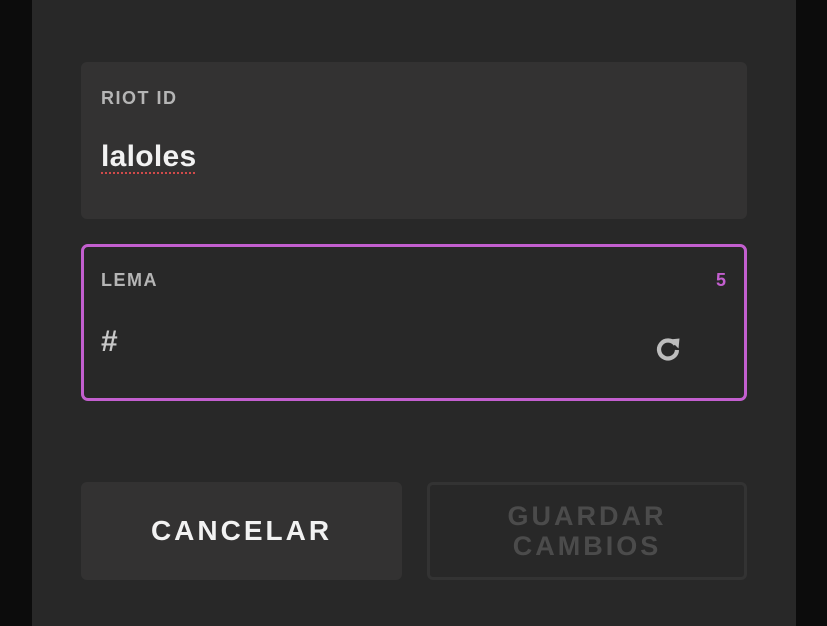 The image size is (827, 626). I want to click on riot-id-label: RIOT ID, so click(139, 98).